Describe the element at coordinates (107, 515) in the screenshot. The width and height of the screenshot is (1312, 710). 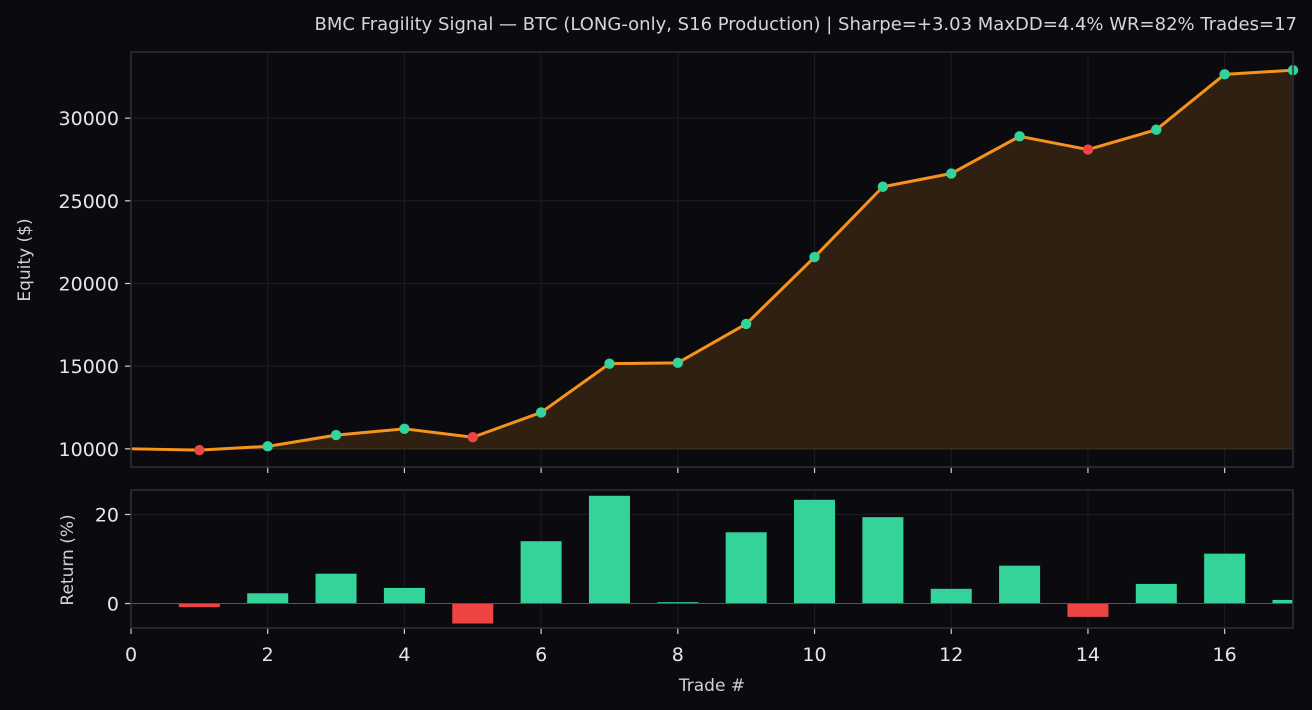
I see `returns-y-tick-label: 20` at that location.